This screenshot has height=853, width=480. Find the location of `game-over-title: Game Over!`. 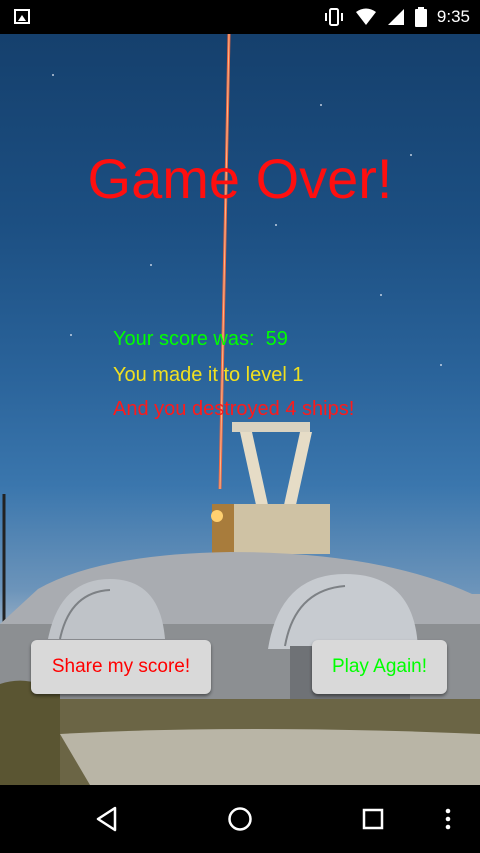

game-over-title: Game Over! is located at coordinates (240, 178).